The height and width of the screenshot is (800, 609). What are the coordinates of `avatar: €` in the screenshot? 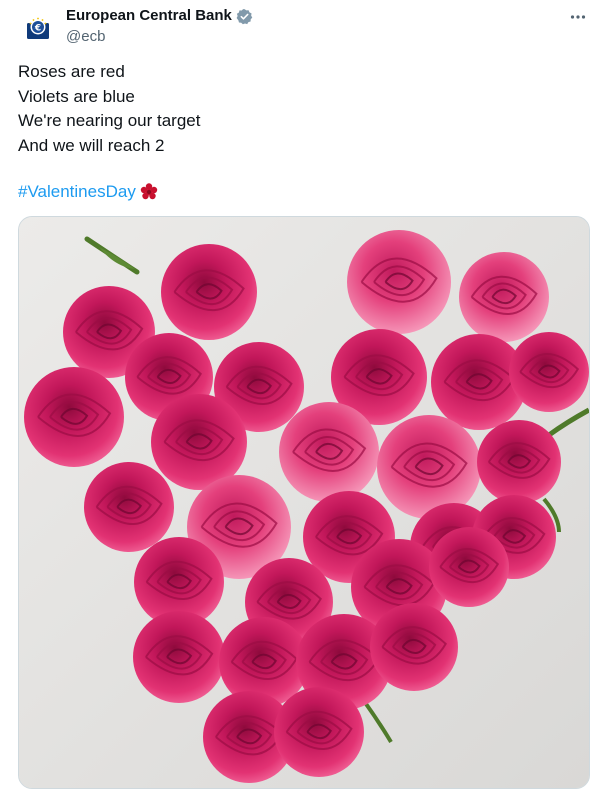 It's located at (38, 28).